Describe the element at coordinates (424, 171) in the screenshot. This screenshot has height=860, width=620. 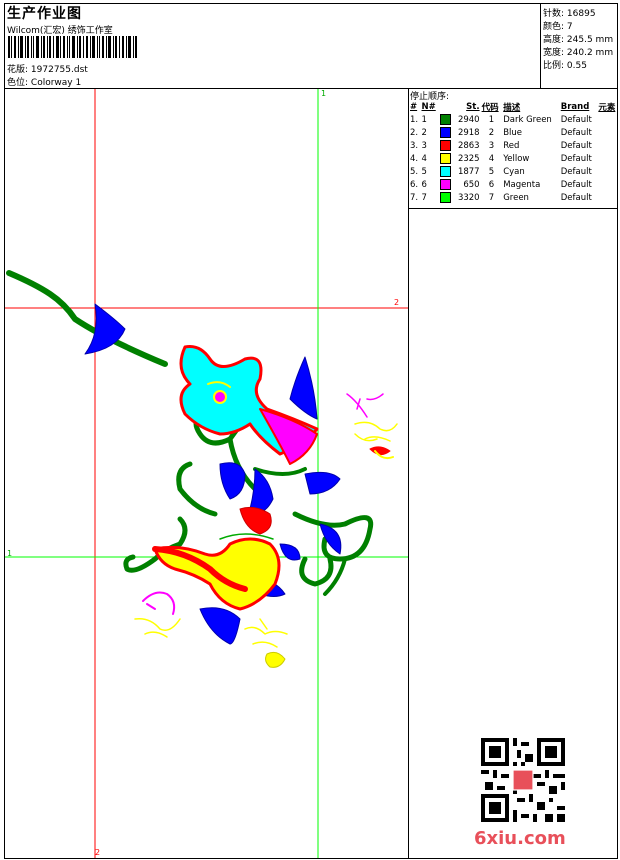
I see `row-n: 5` at that location.